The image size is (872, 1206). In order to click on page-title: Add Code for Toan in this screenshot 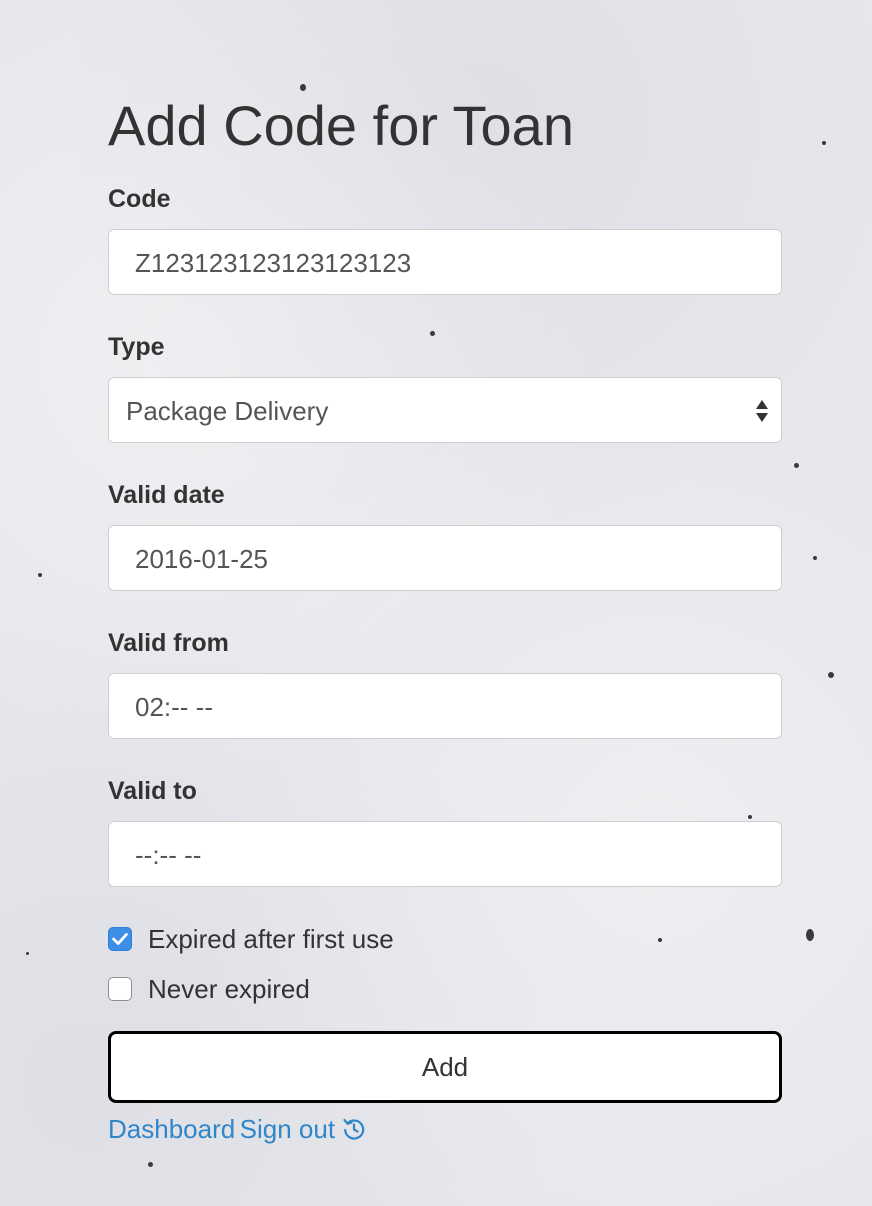, I will do `click(341, 125)`.